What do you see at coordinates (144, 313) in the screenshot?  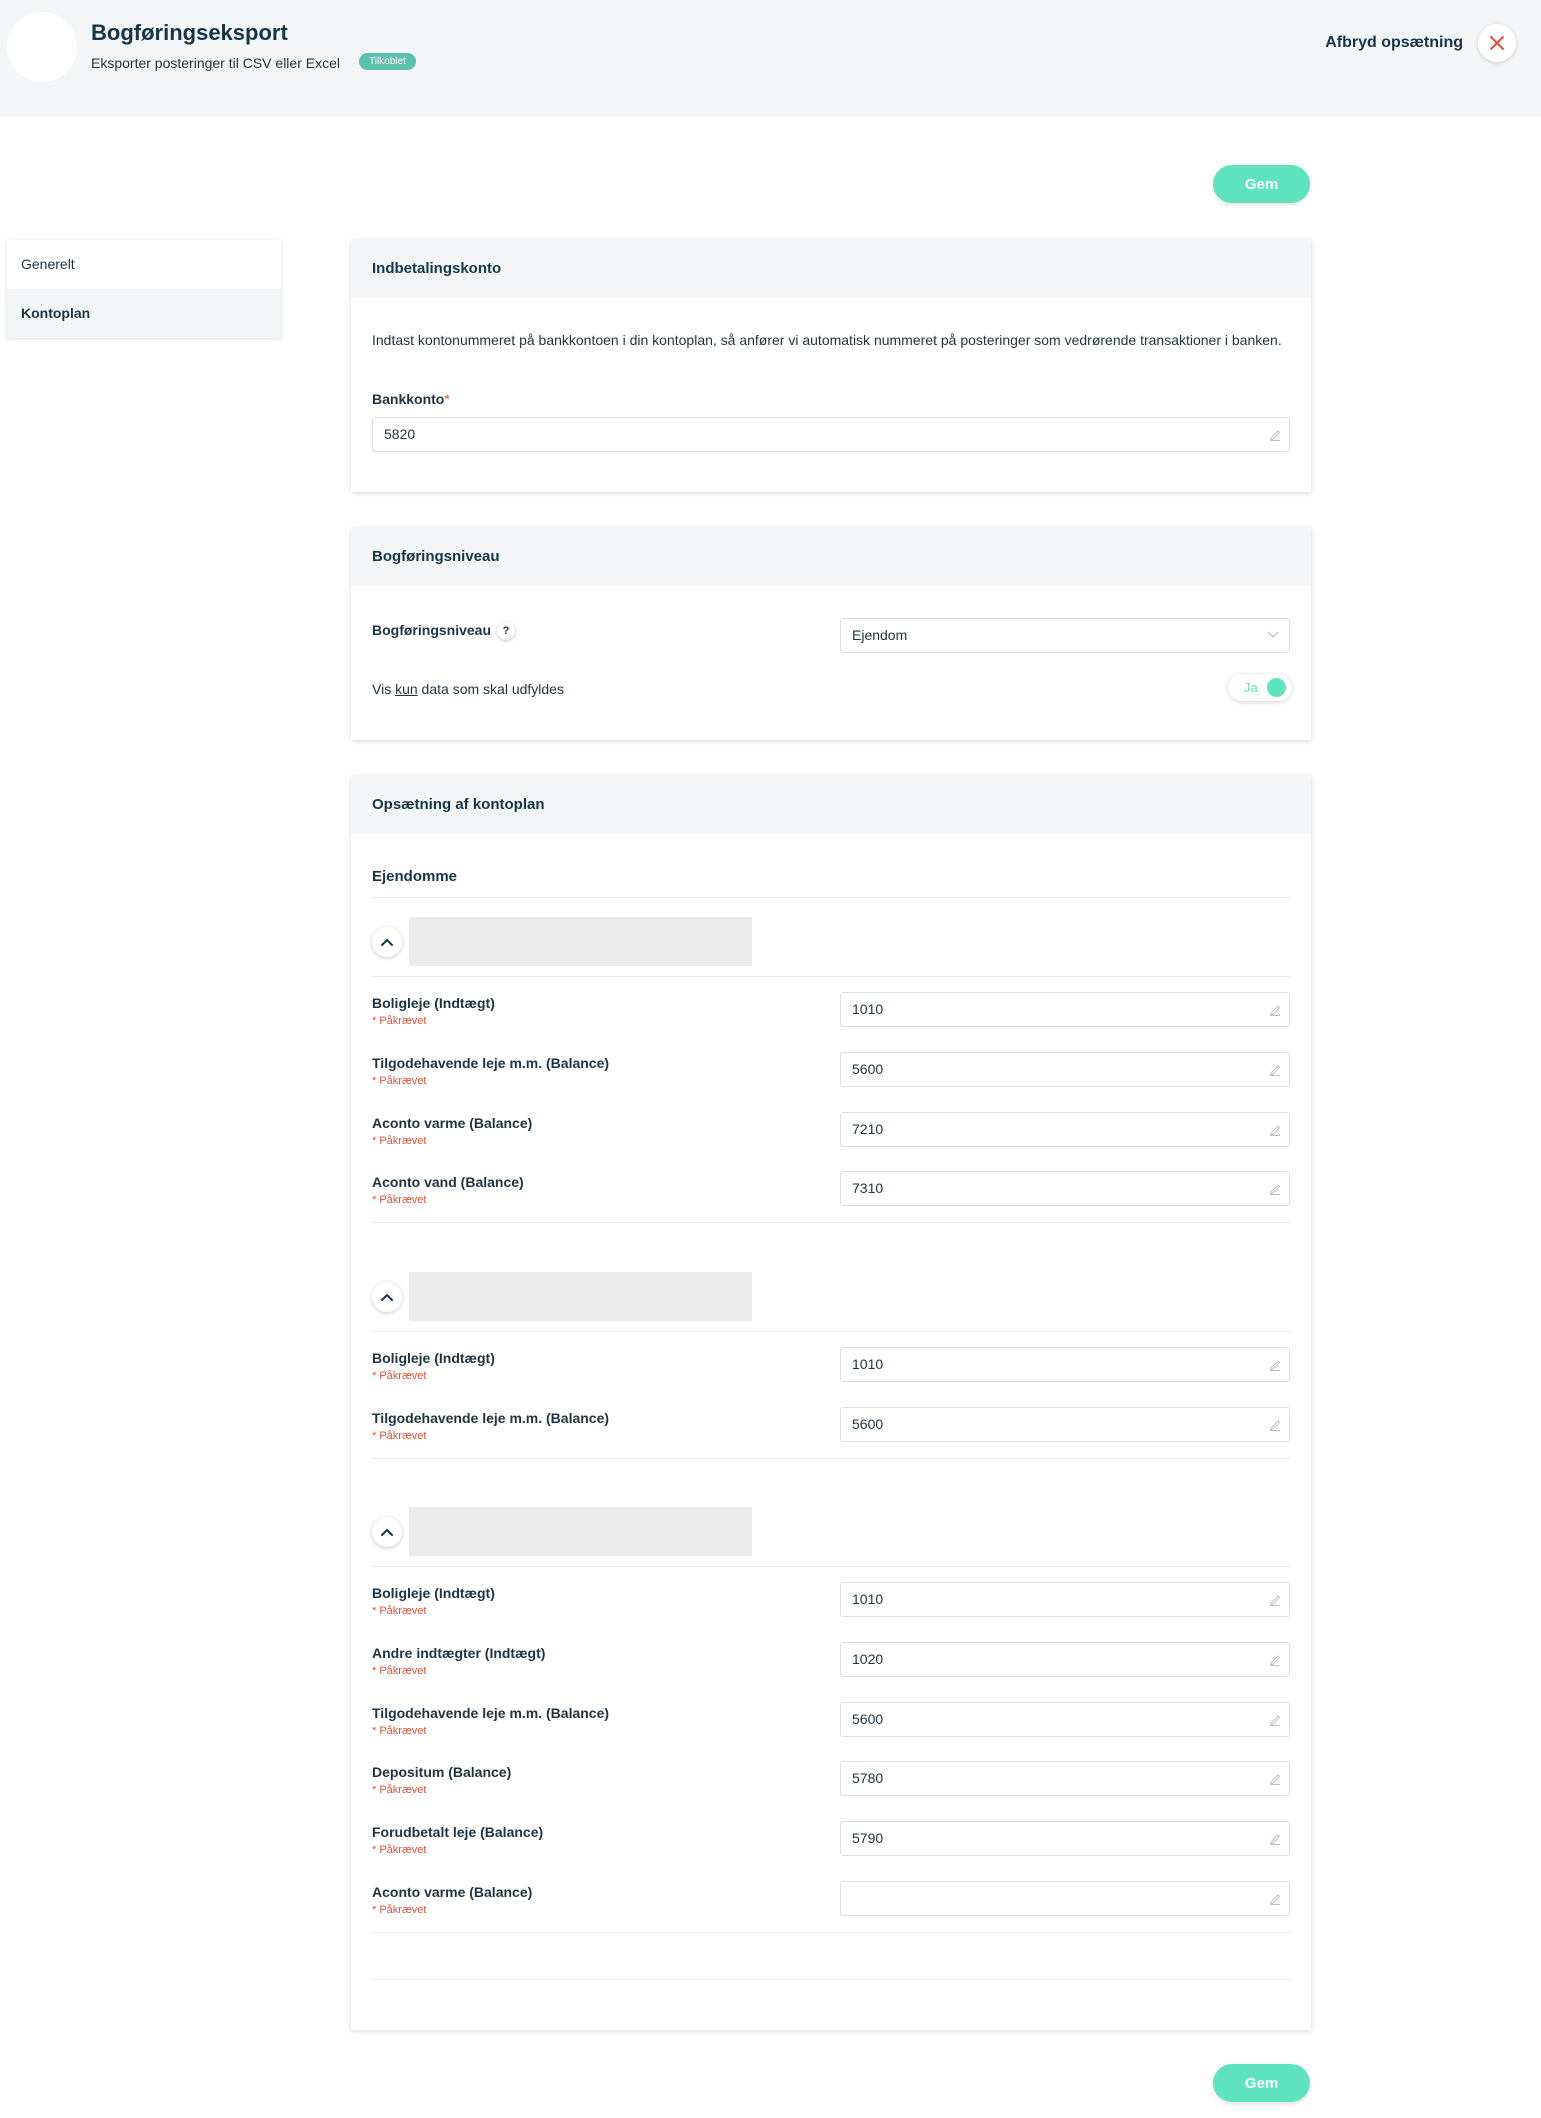 I see `sidebar-item-kontoplan: Kontoplan` at bounding box center [144, 313].